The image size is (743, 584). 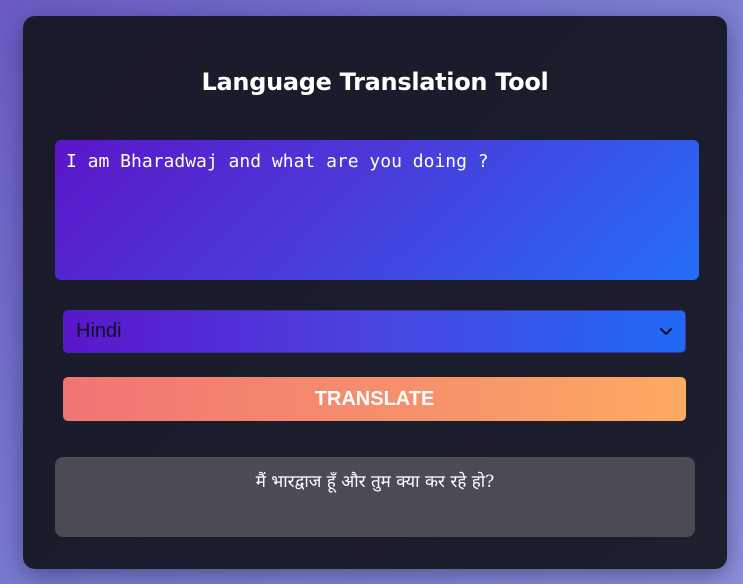 I want to click on translation-output: मैं भारद्वाज हूँ और तुम क्या कर रहे हो?, so click(x=375, y=497).